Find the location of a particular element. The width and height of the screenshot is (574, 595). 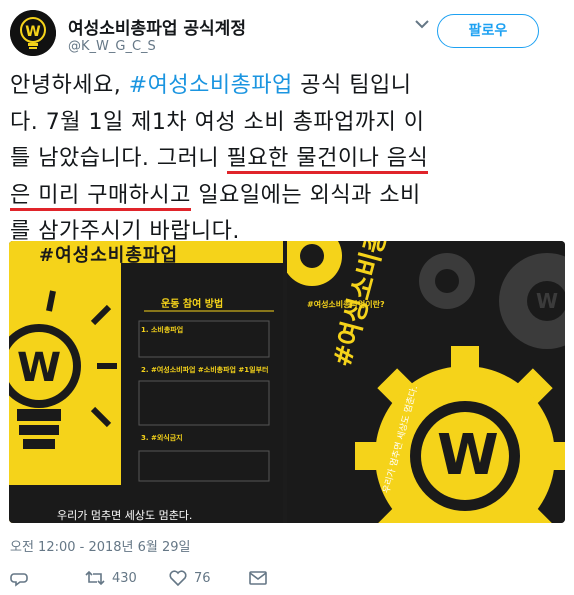

profile-avatar: W is located at coordinates (33, 33).